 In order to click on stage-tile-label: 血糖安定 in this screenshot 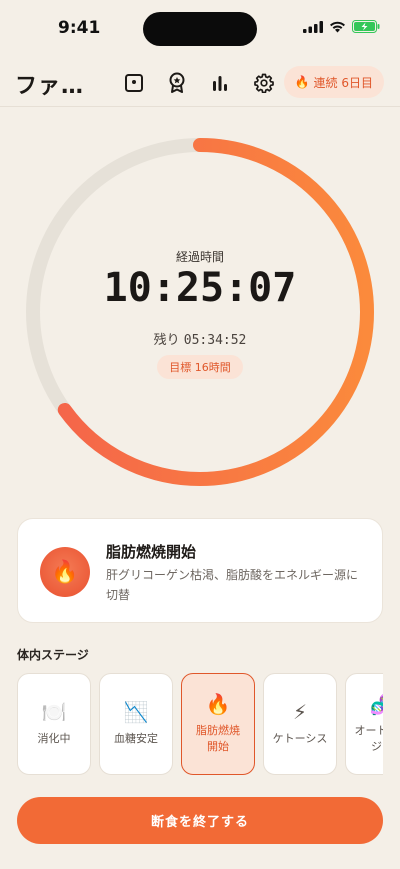, I will do `click(136, 738)`.